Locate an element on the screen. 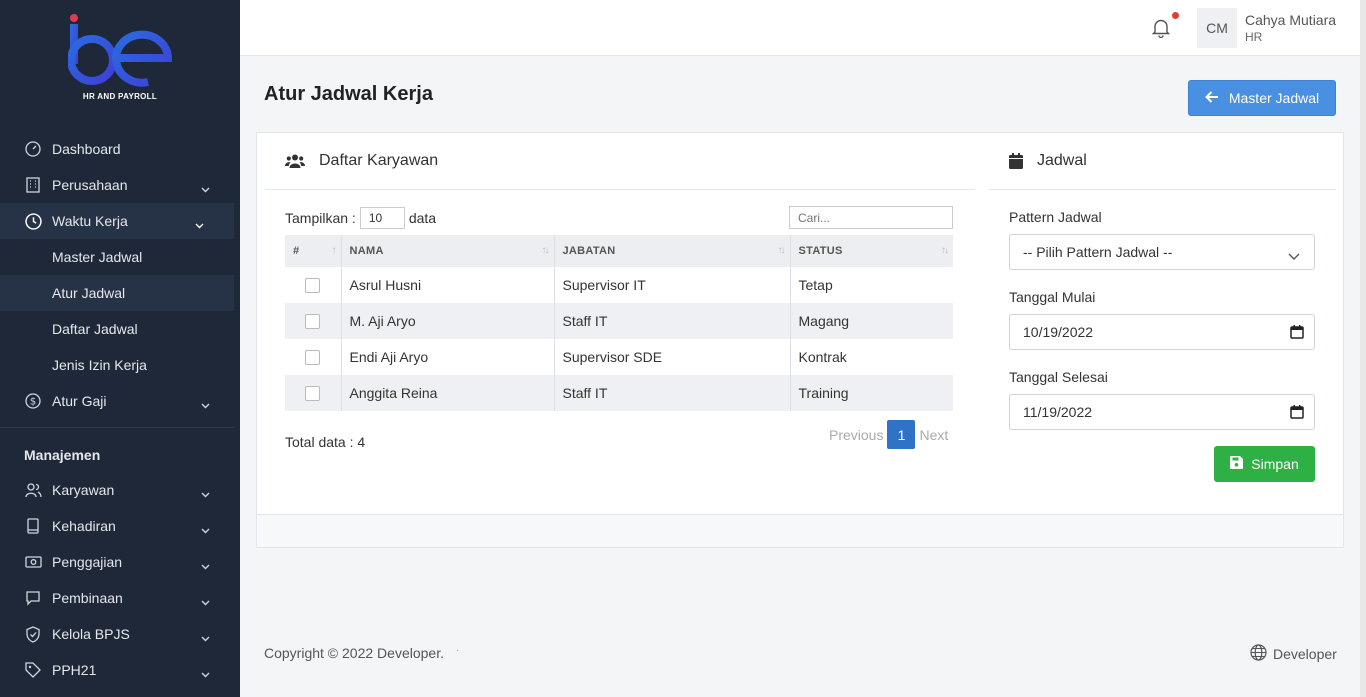 Image resolution: width=1366 pixels, height=697 pixels. cell-name: M. Aji Aryo is located at coordinates (448, 321).